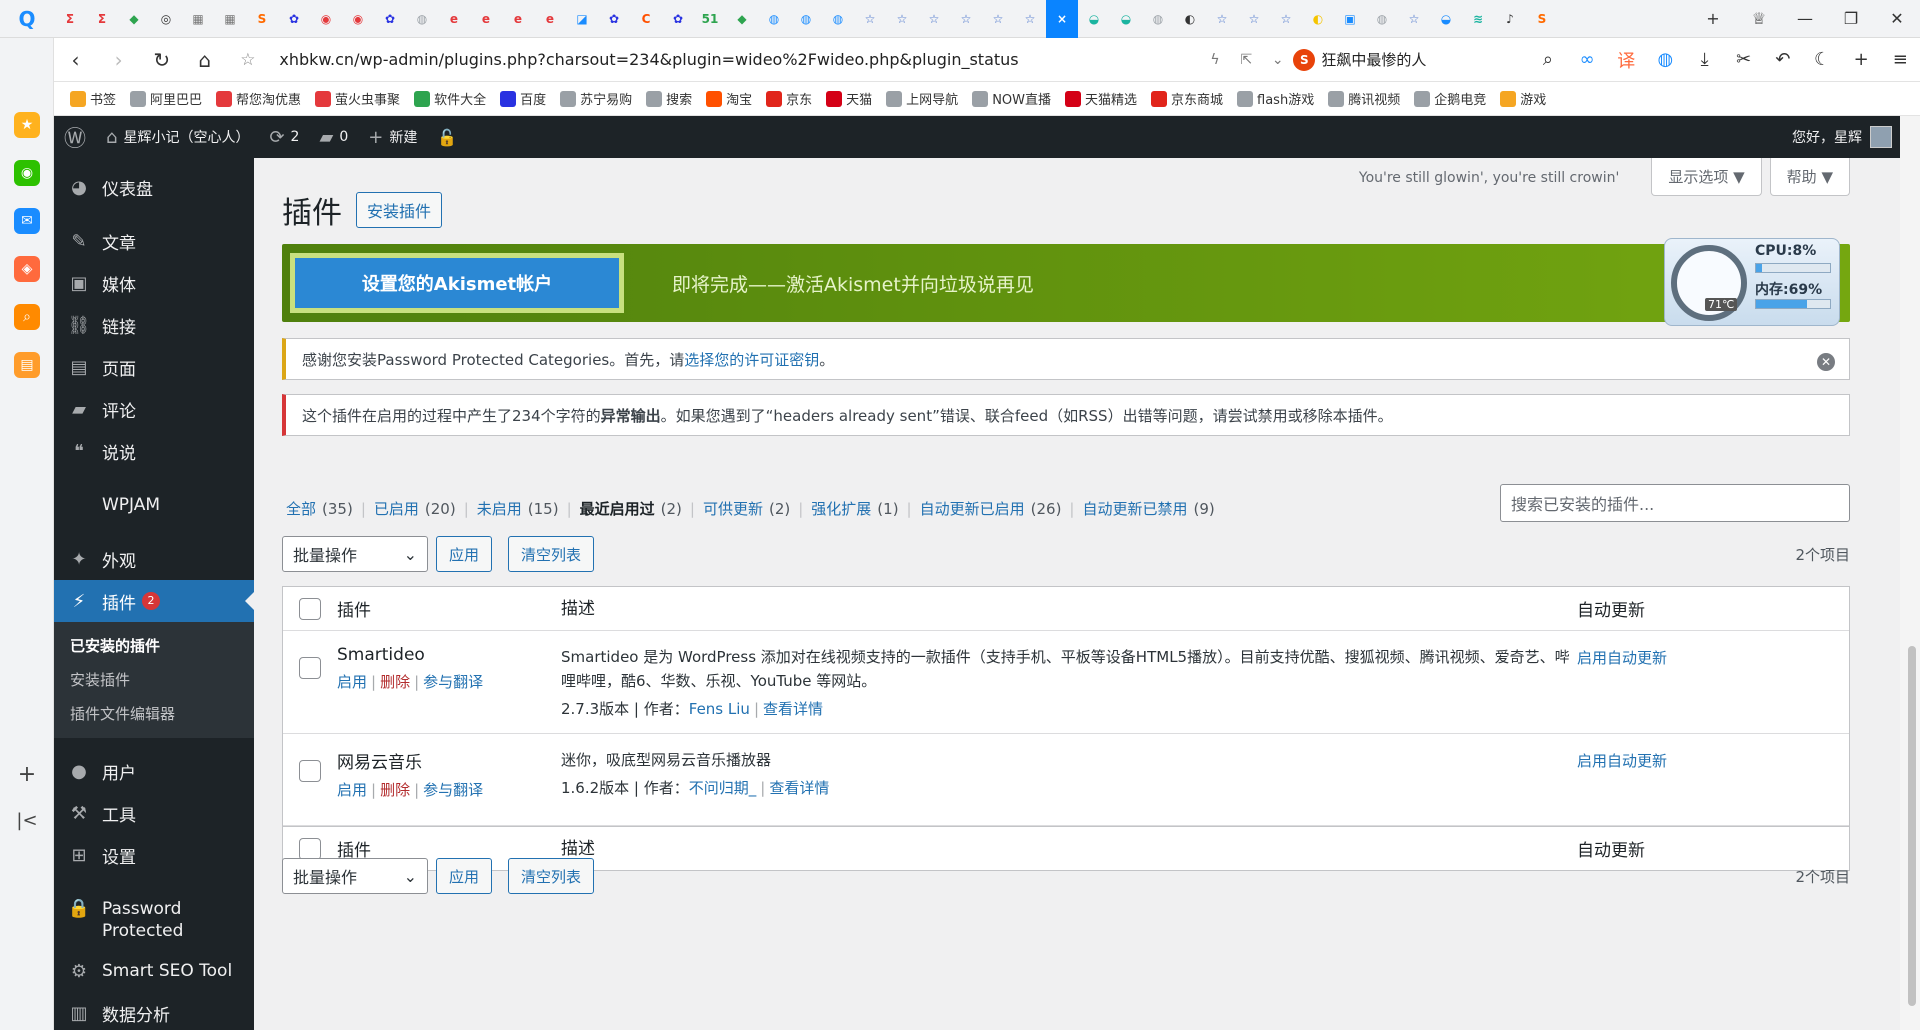  What do you see at coordinates (396, 508) in the screenshot?
I see `filter-link: 已启用` at bounding box center [396, 508].